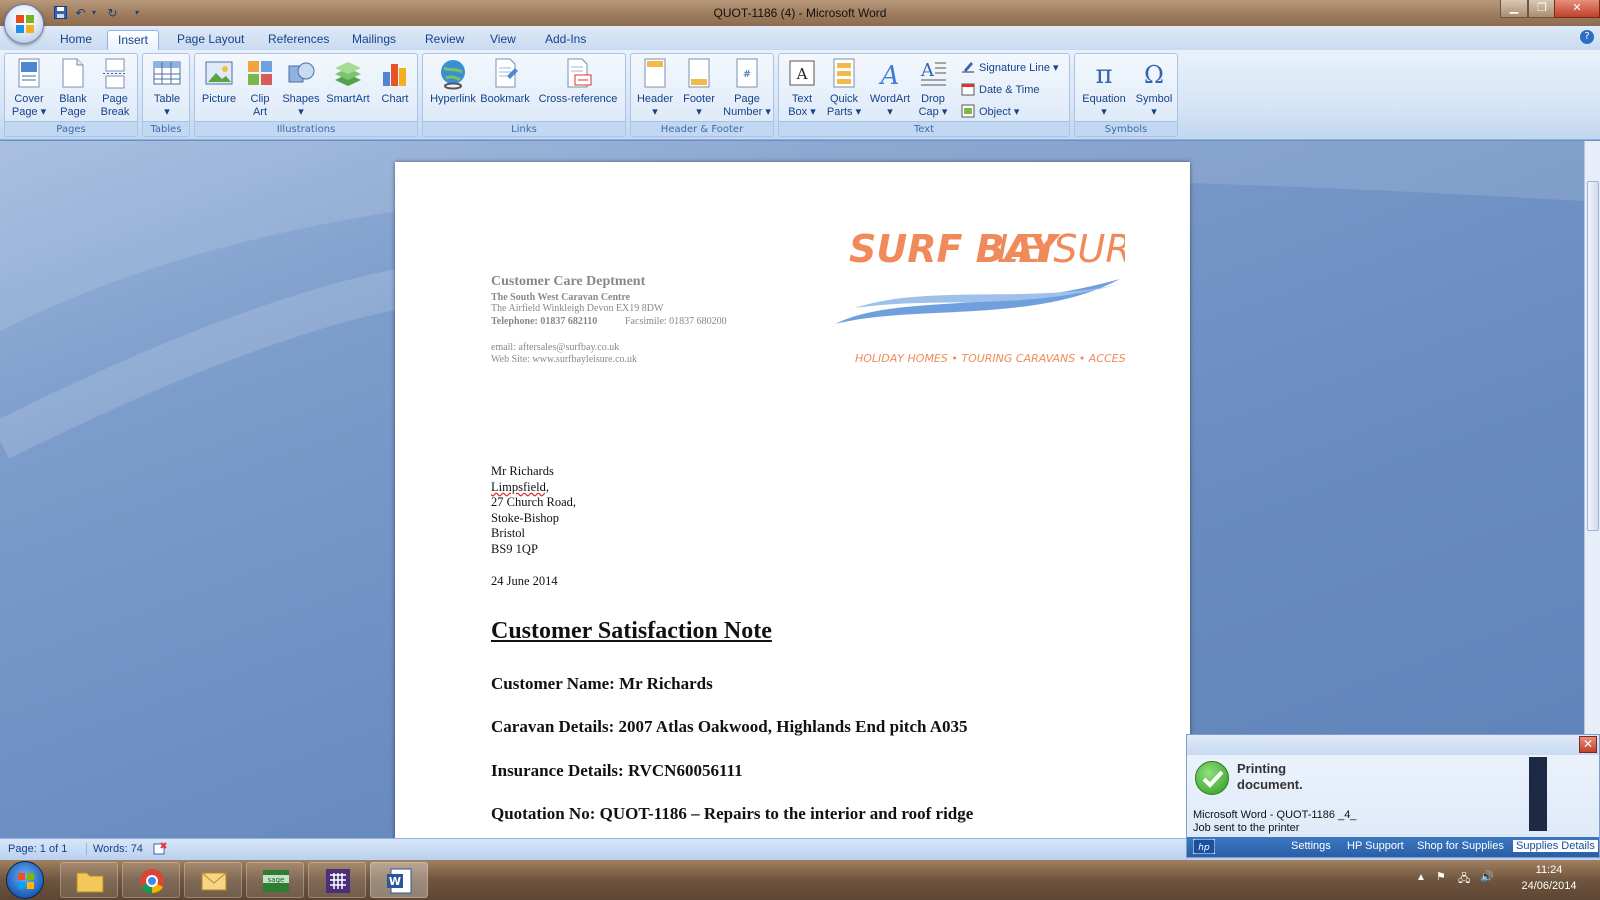 This screenshot has height=900, width=1600. Describe the element at coordinates (1061, 249) in the screenshot. I see `logo-name-light: LEISURE` at that location.